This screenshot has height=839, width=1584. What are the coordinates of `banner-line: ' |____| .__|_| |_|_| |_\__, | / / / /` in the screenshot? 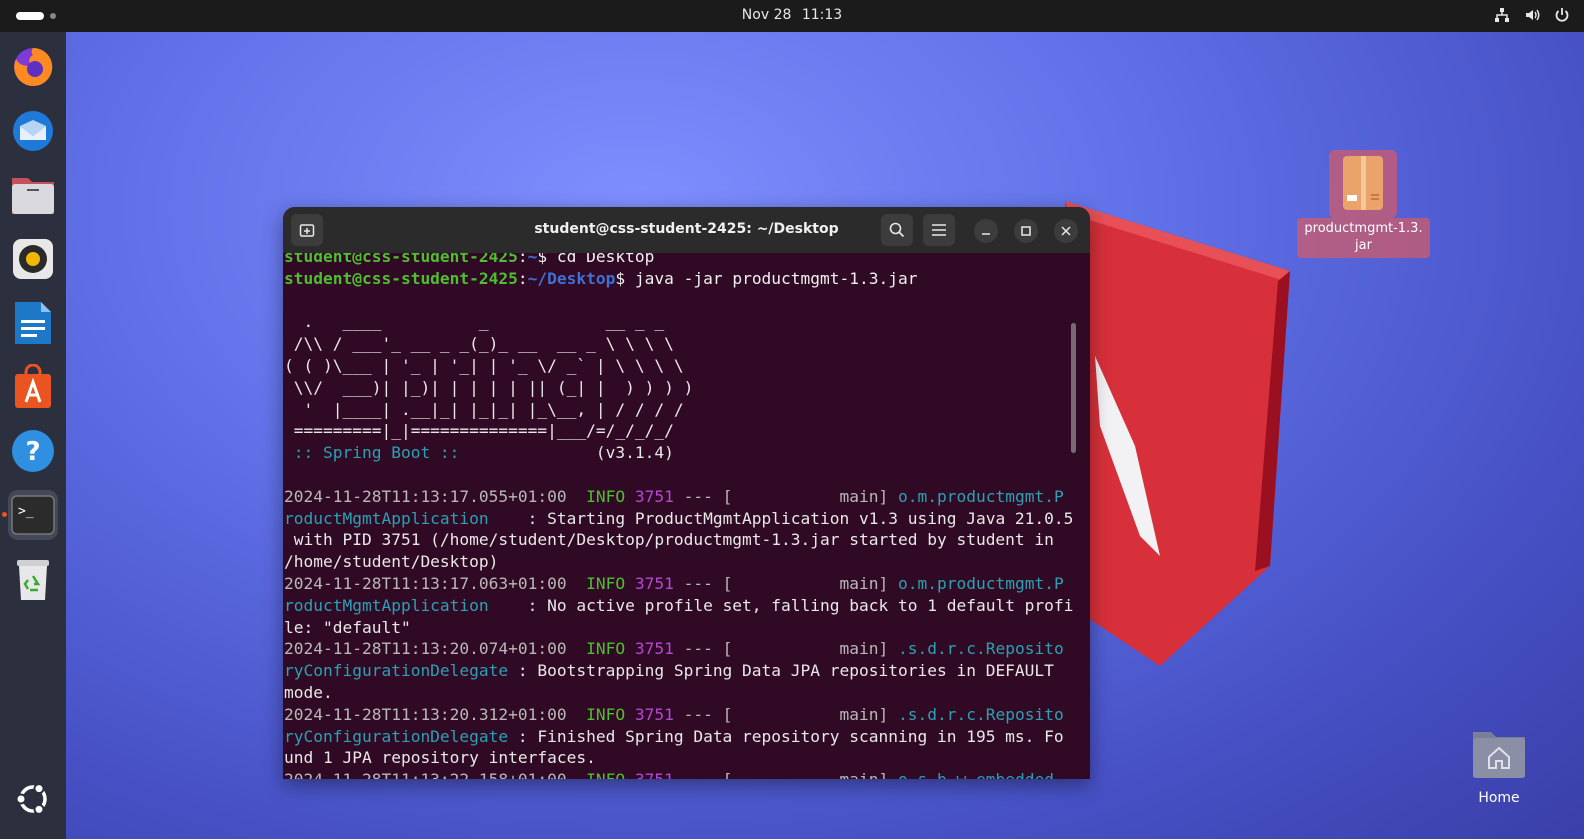 It's located at (484, 409).